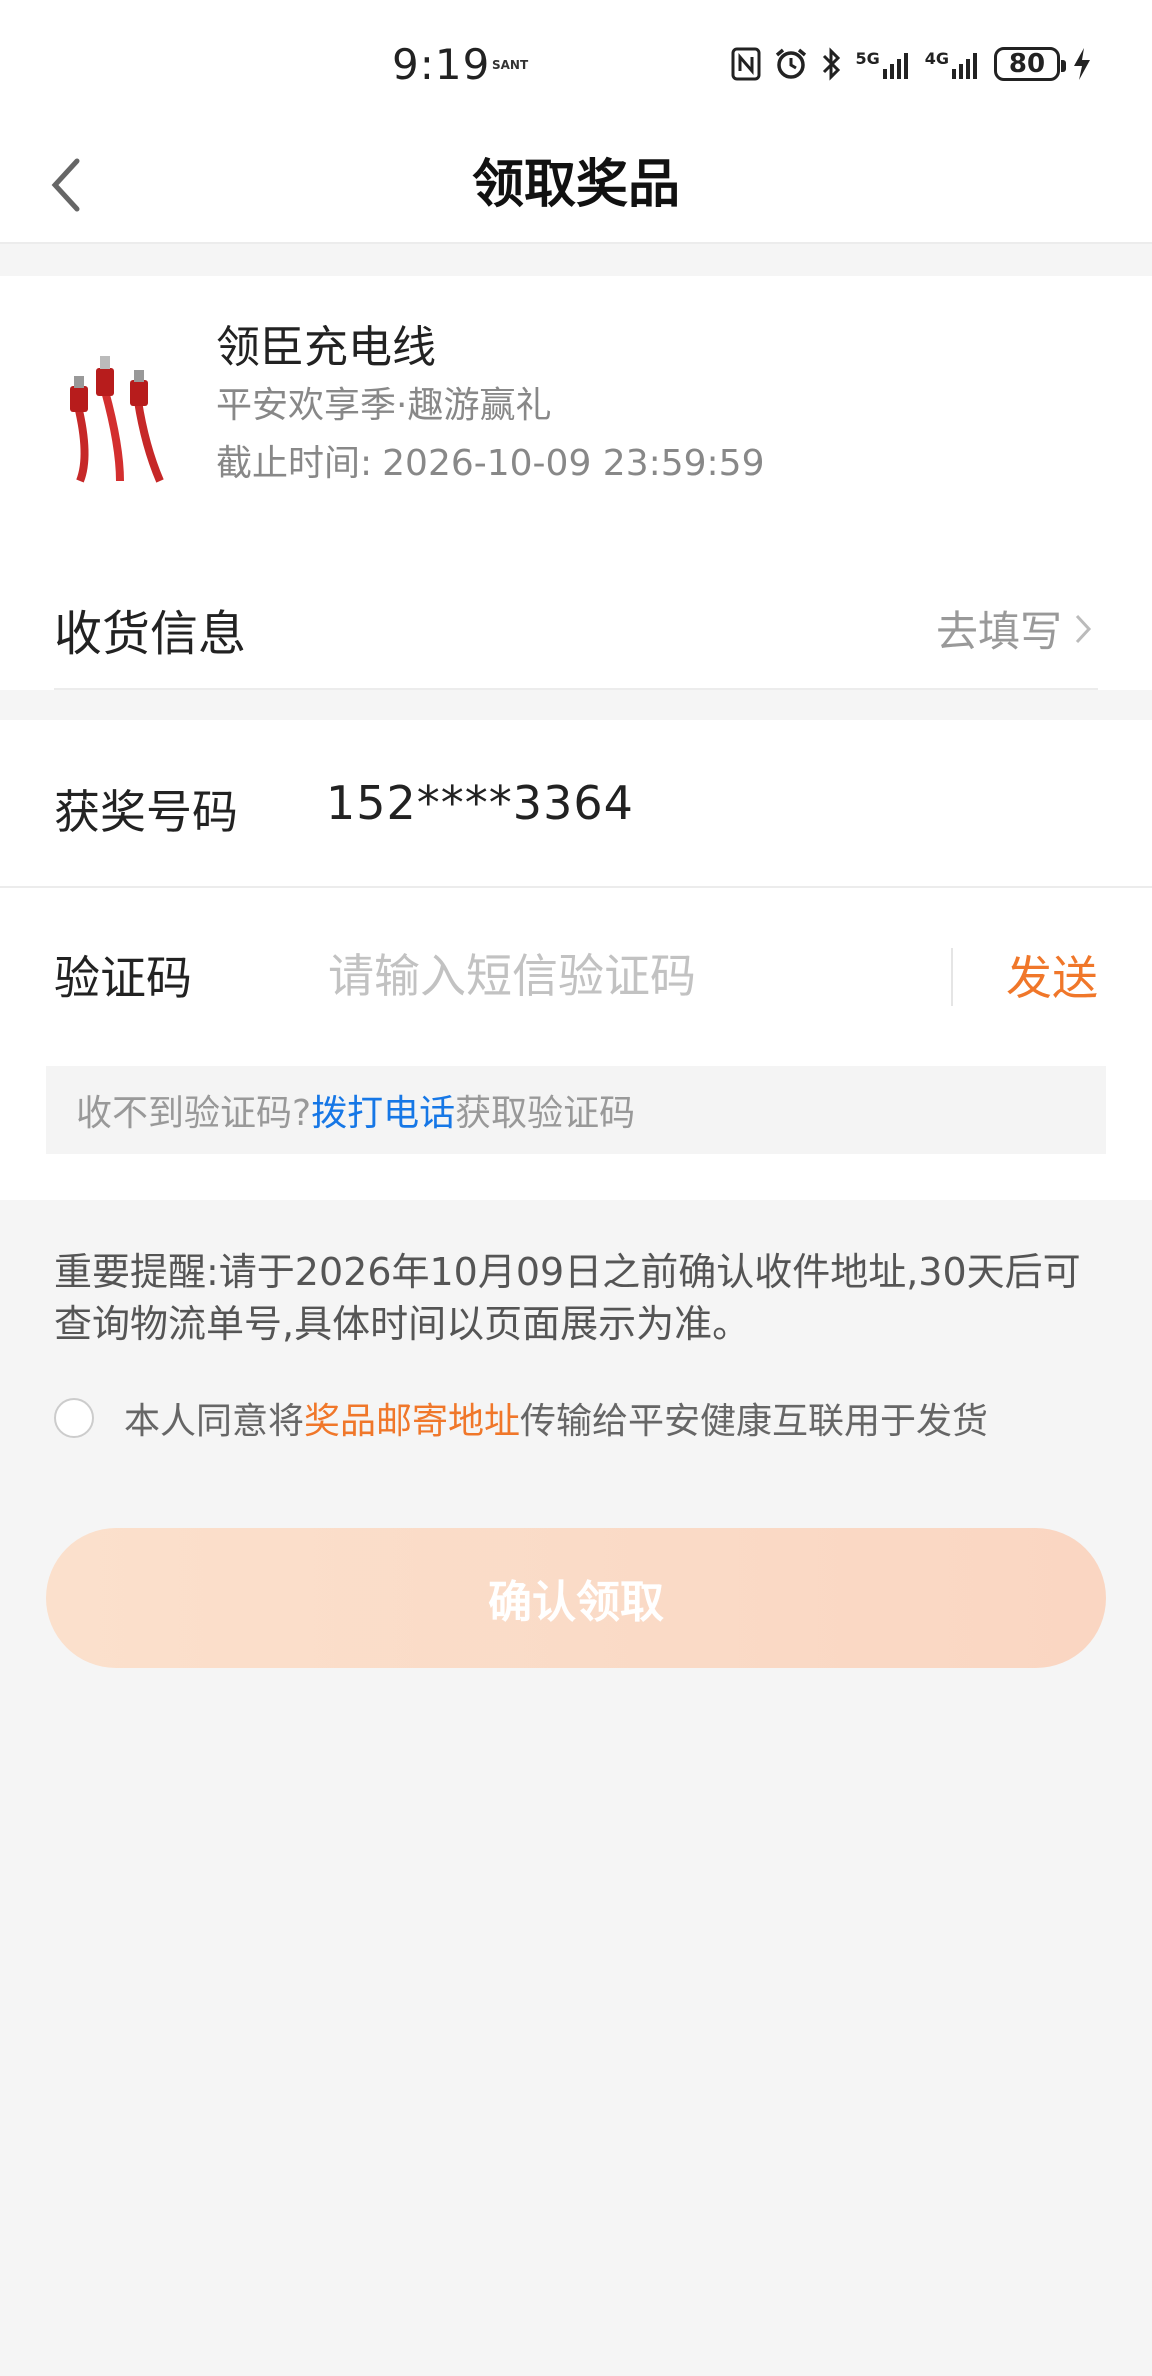 The image size is (1152, 2376). I want to click on status-icons: 5G 4G 80, so click(911, 64).